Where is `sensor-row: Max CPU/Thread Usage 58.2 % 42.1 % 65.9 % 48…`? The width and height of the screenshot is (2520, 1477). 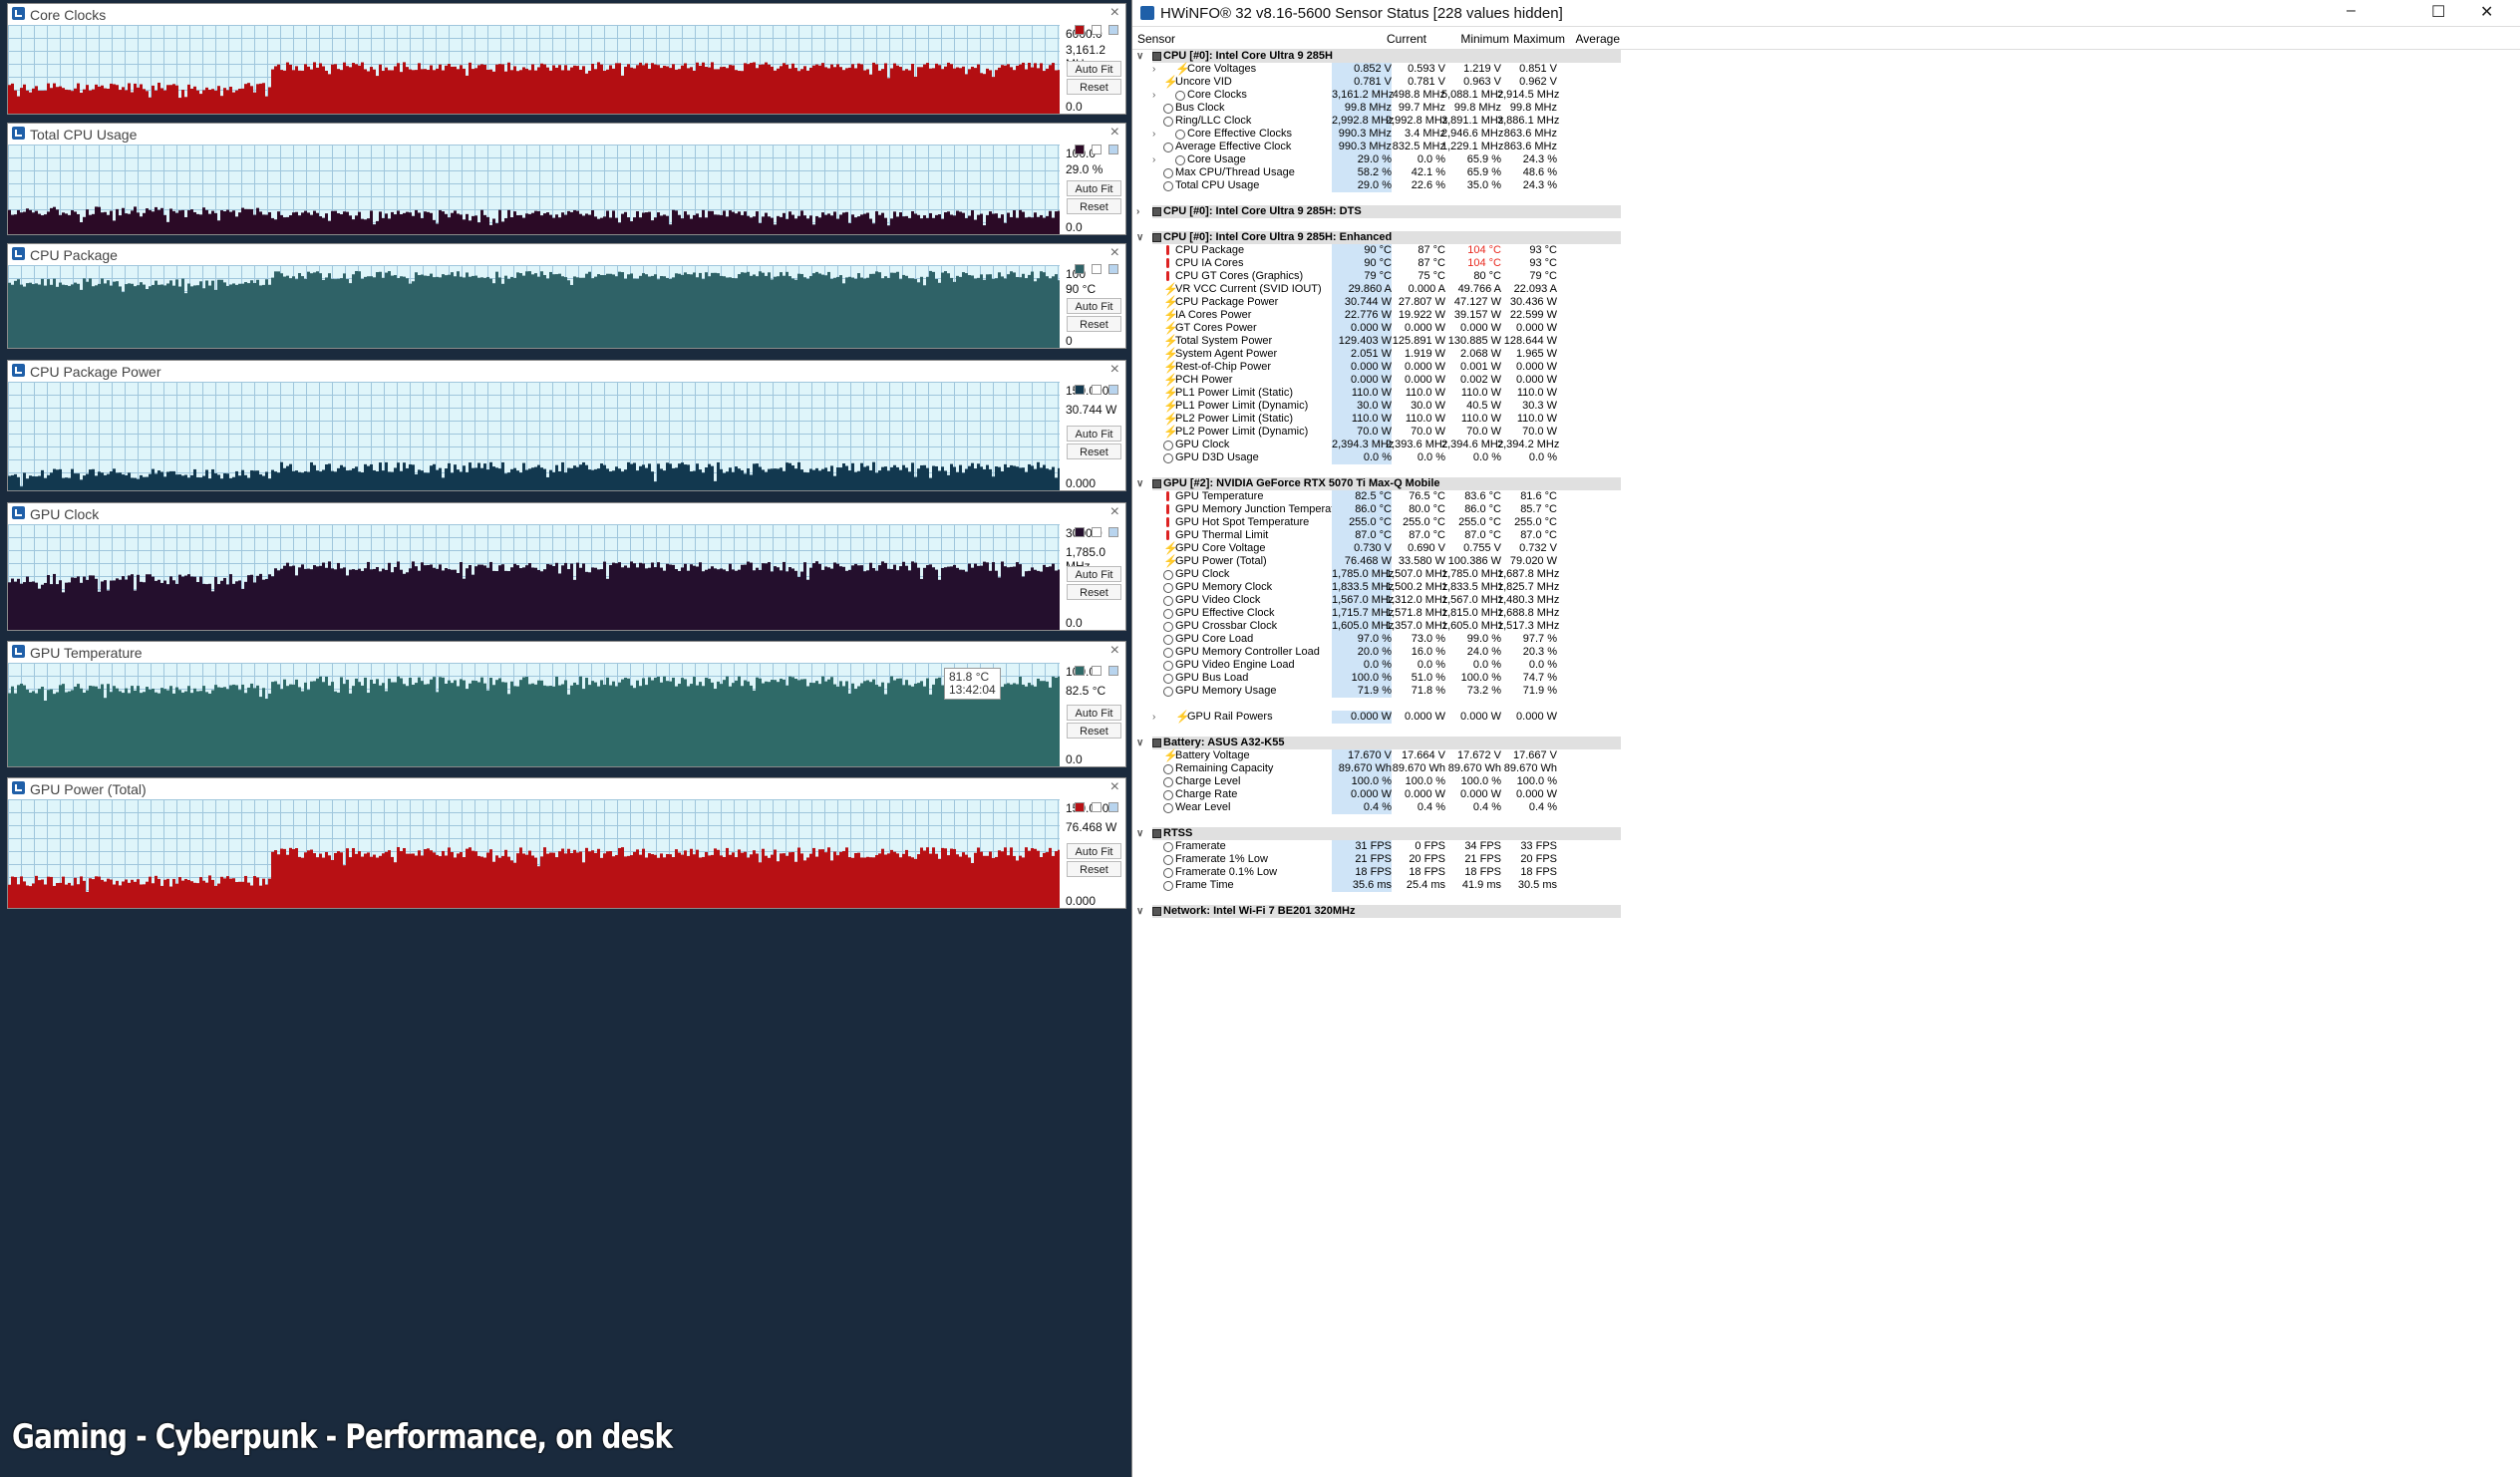 sensor-row: Max CPU/Thread Usage 58.2 % 42.1 % 65.9 % 48… is located at coordinates (1826, 172).